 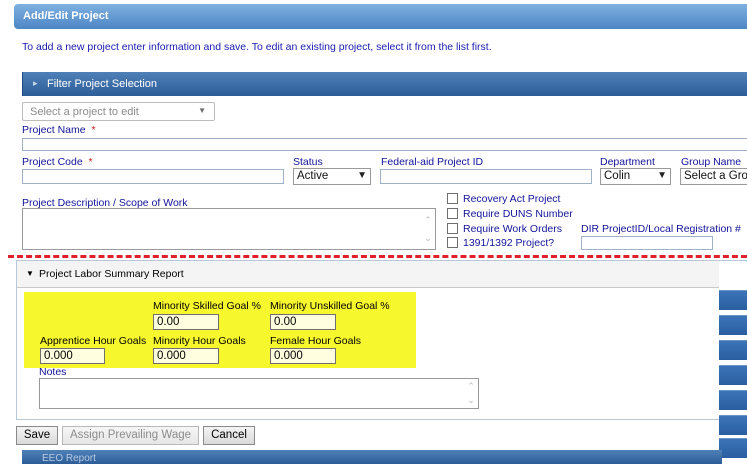 What do you see at coordinates (313, 176) in the screenshot?
I see `status-select-value: Active` at bounding box center [313, 176].